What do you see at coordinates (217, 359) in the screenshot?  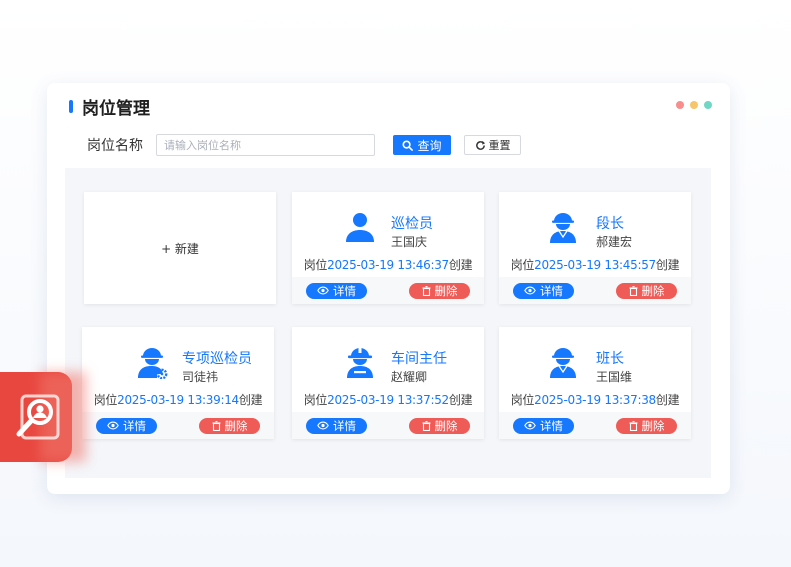 I see `position-name: 专项巡检员` at bounding box center [217, 359].